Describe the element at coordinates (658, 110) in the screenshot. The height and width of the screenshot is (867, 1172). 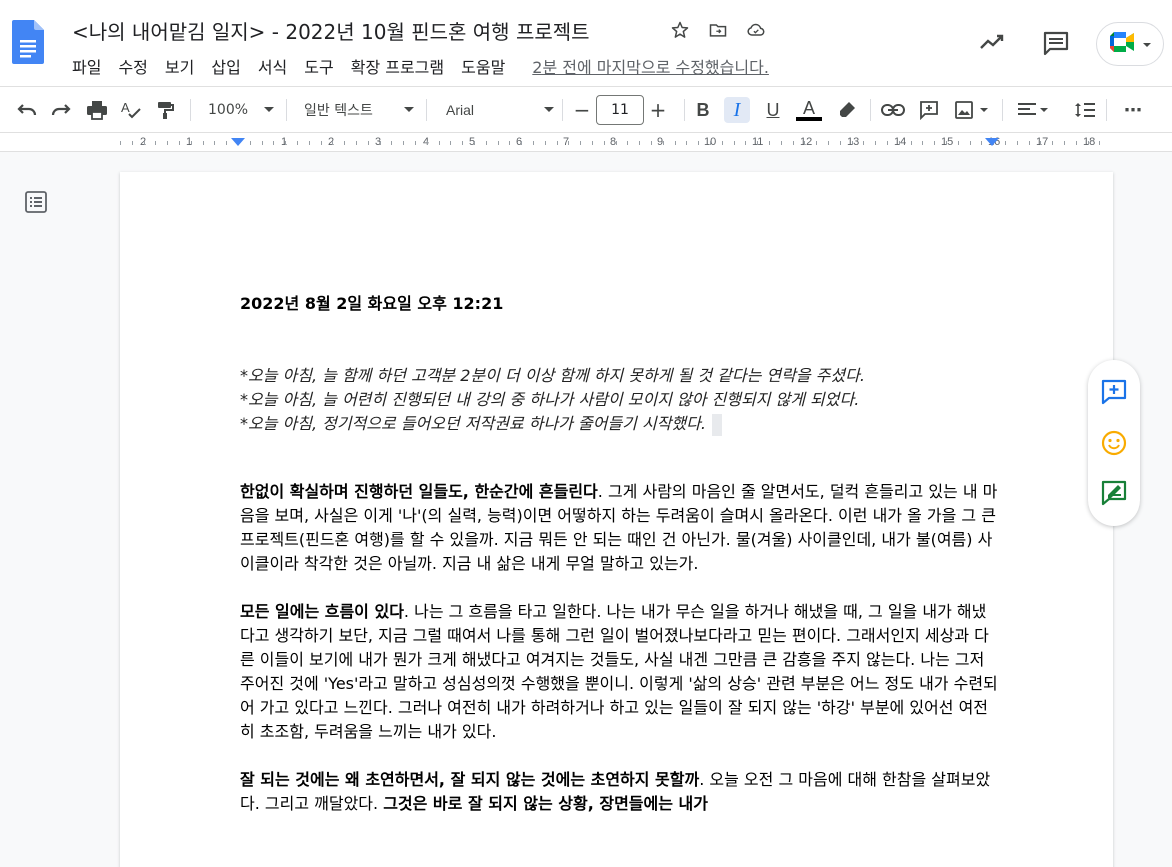
I see `increase-font-size-button: +` at that location.